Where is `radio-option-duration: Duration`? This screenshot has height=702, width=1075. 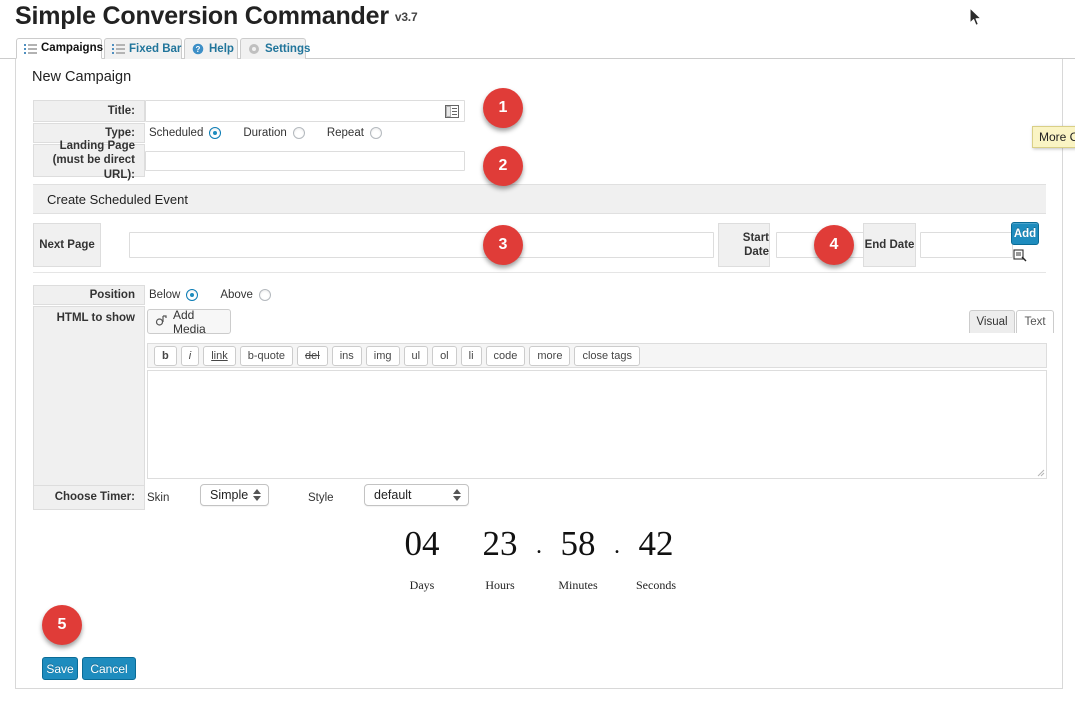 radio-option-duration: Duration is located at coordinates (274, 133).